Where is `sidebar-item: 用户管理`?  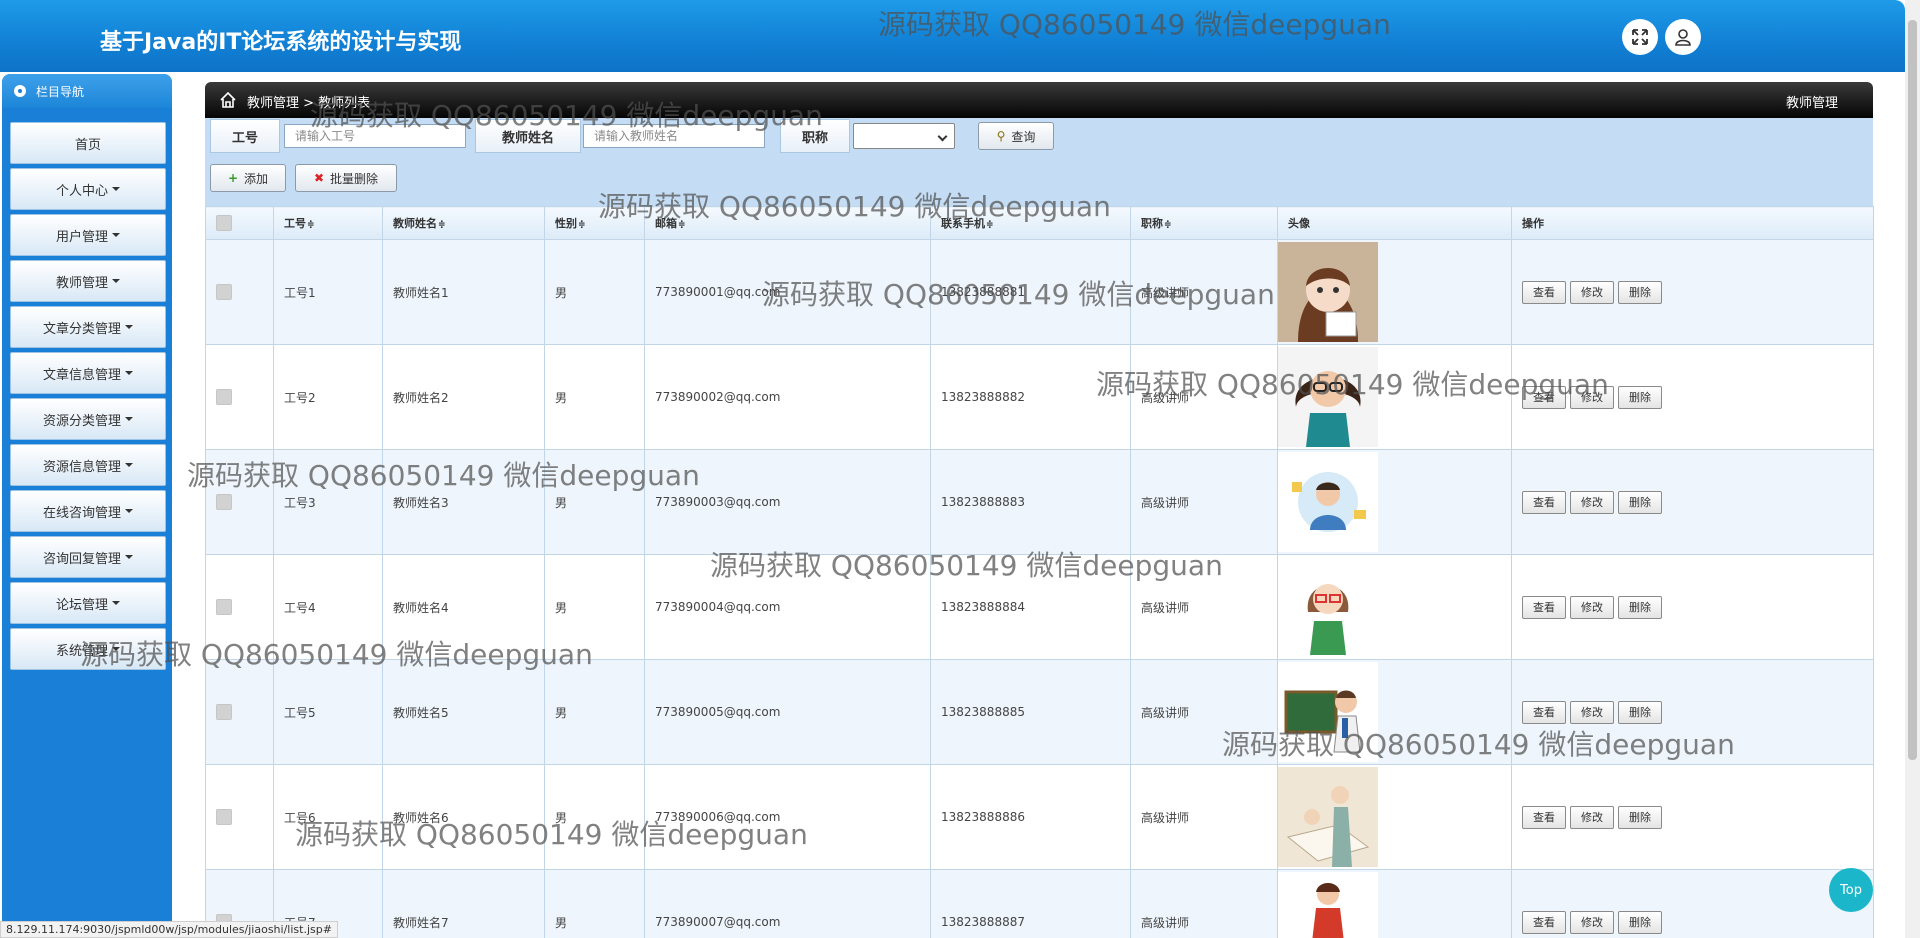 sidebar-item: 用户管理 is located at coordinates (88, 235).